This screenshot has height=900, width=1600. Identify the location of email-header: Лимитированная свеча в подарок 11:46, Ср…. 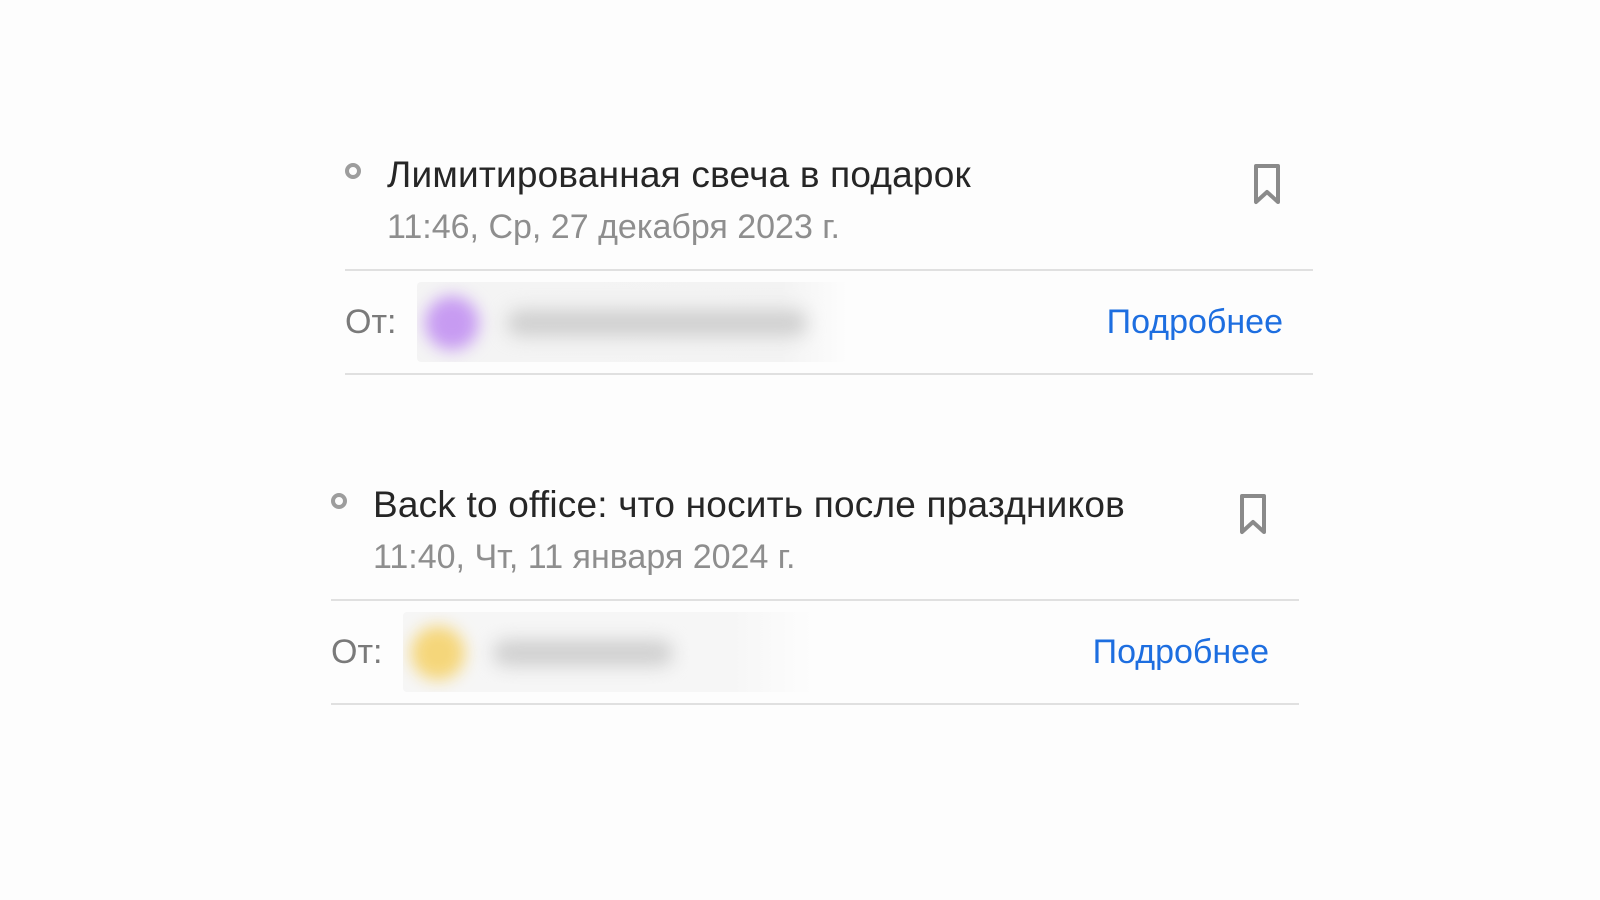
(829, 209).